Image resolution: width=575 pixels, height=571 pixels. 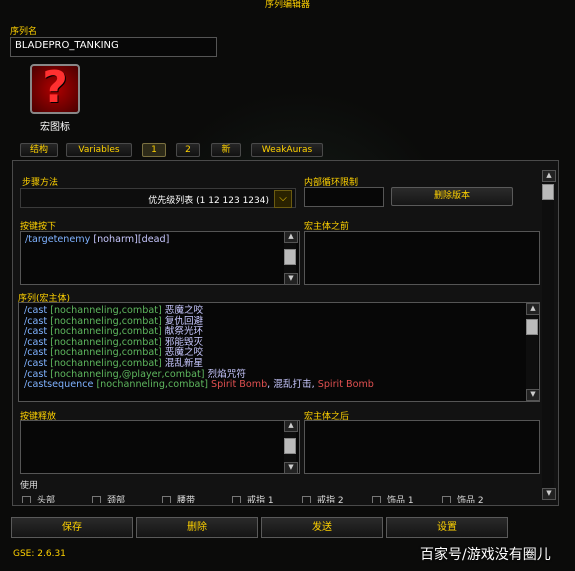 I want to click on step-method-dropdown: 优先级列表 (1 12 123 1234) ⌵, so click(x=158, y=198).